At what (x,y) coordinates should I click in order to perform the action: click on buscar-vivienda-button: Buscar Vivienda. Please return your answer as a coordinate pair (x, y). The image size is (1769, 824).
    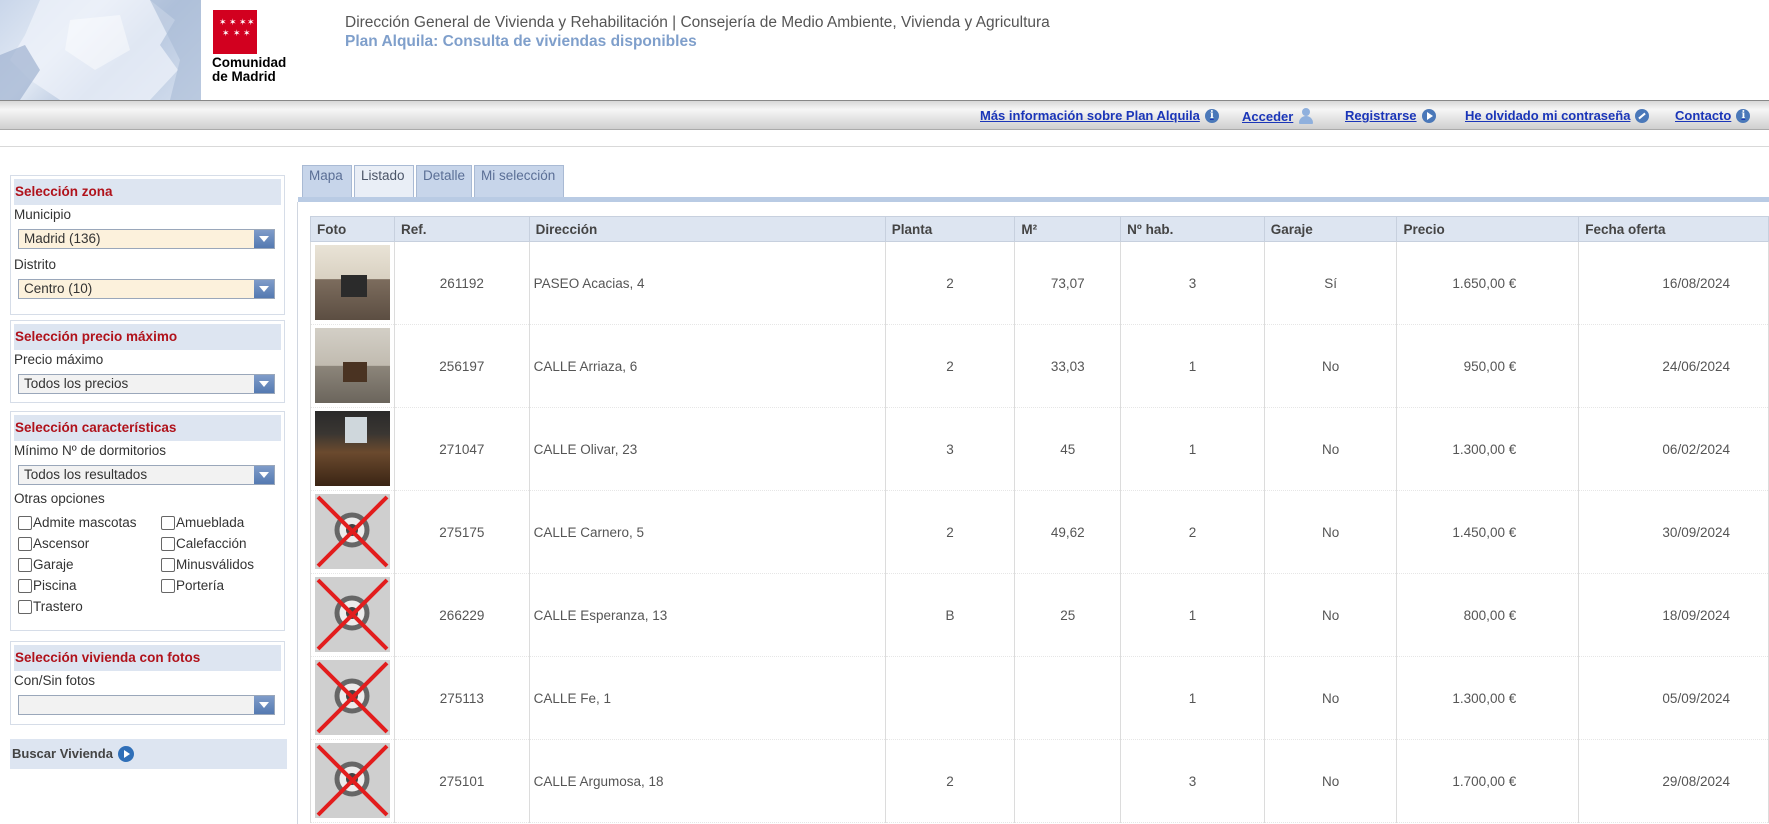
    Looking at the image, I should click on (148, 754).